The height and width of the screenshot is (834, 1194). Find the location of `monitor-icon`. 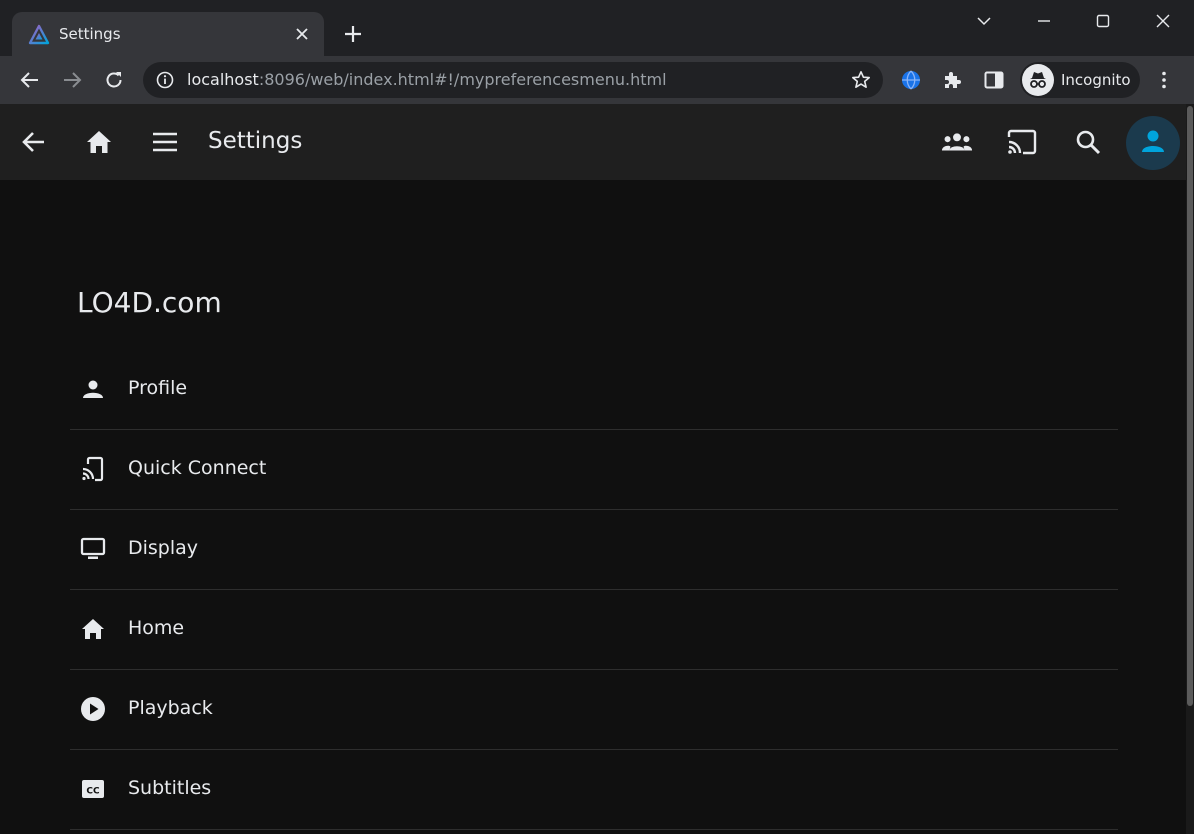

monitor-icon is located at coordinates (93, 549).